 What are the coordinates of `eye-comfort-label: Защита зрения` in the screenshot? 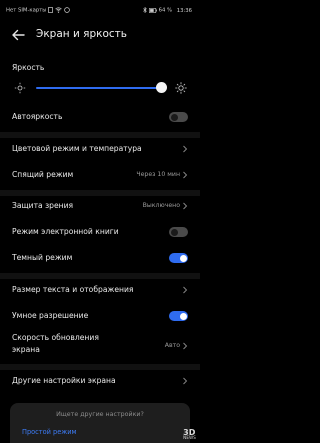 It's located at (43, 205).